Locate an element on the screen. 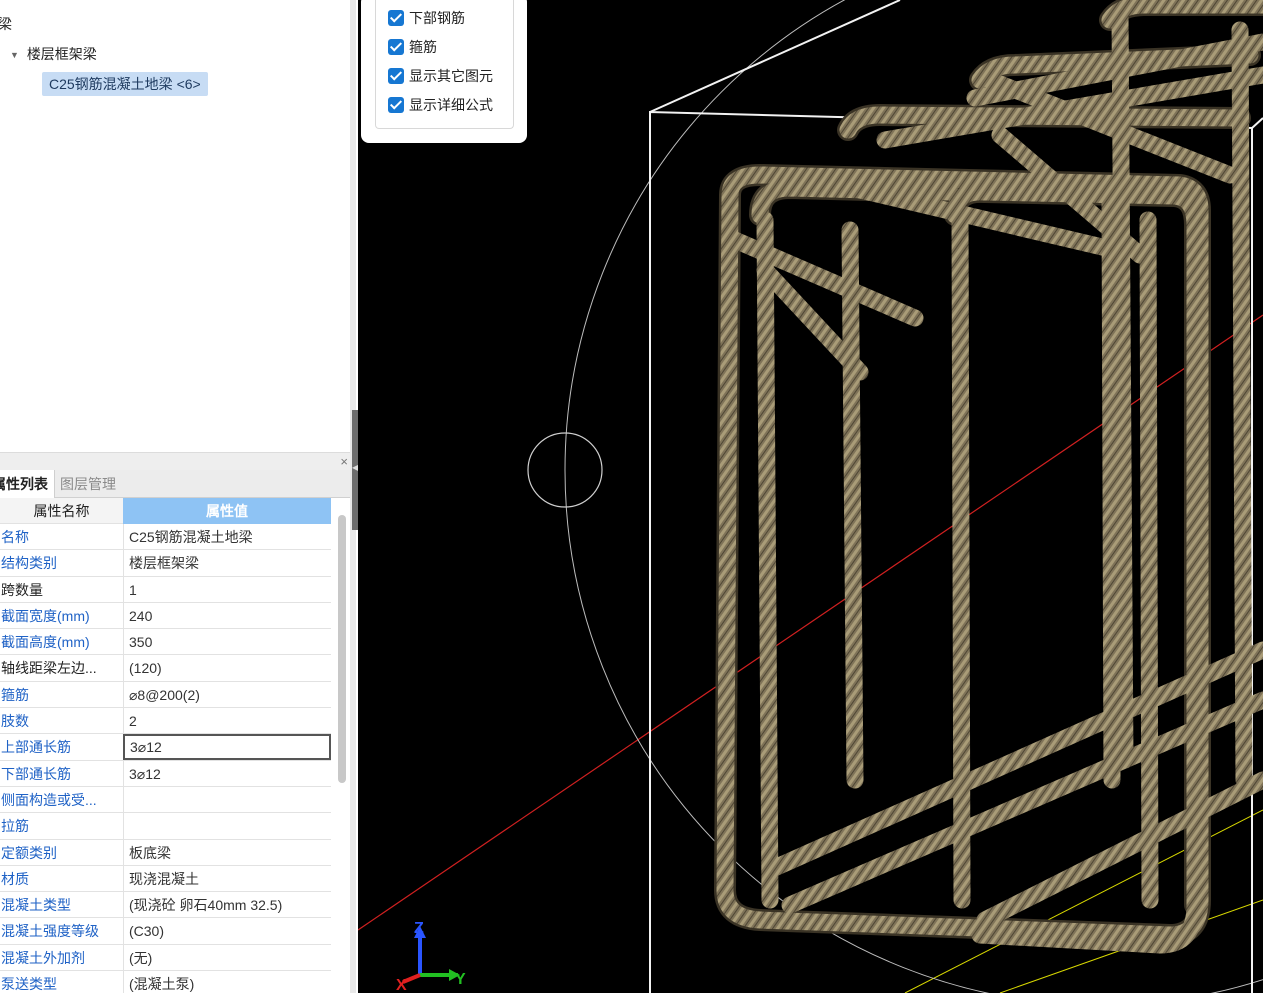  table-row: 轴线距梁左边... (120) is located at coordinates (165, 668).